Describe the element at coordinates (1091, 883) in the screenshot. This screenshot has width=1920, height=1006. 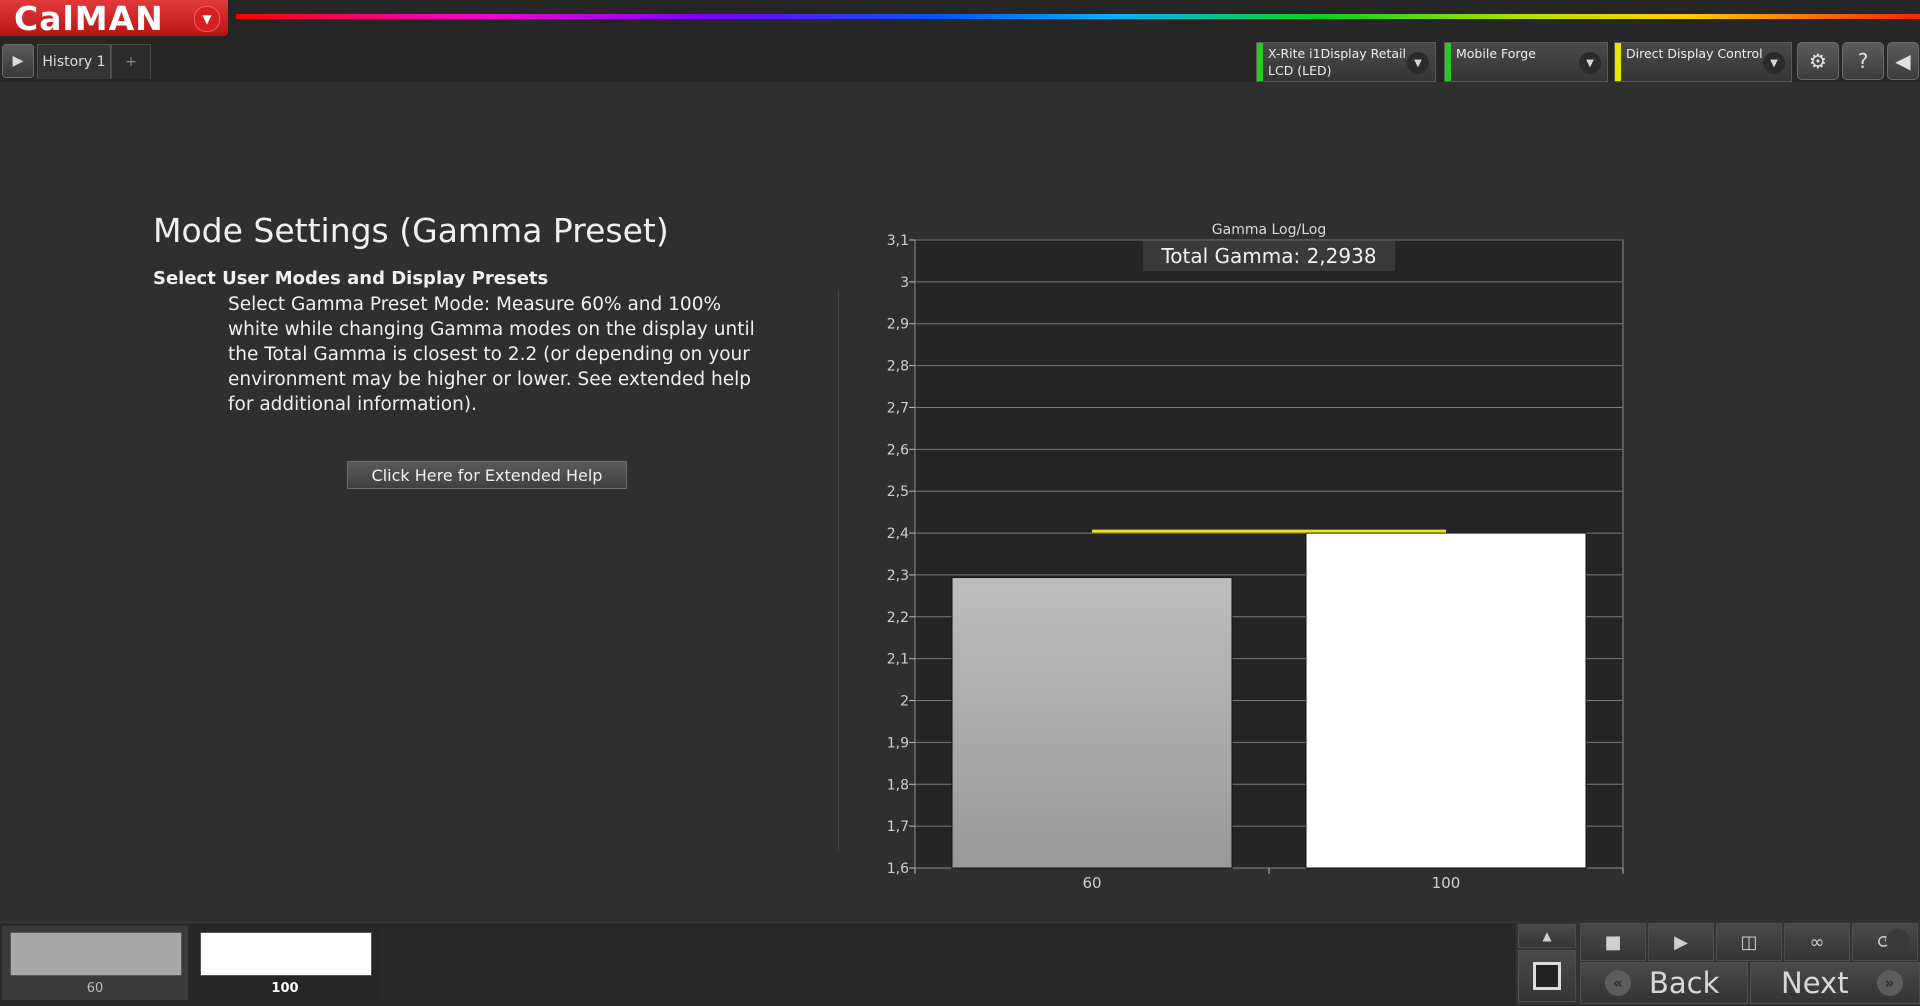
I see `x-tick-label: 60` at that location.